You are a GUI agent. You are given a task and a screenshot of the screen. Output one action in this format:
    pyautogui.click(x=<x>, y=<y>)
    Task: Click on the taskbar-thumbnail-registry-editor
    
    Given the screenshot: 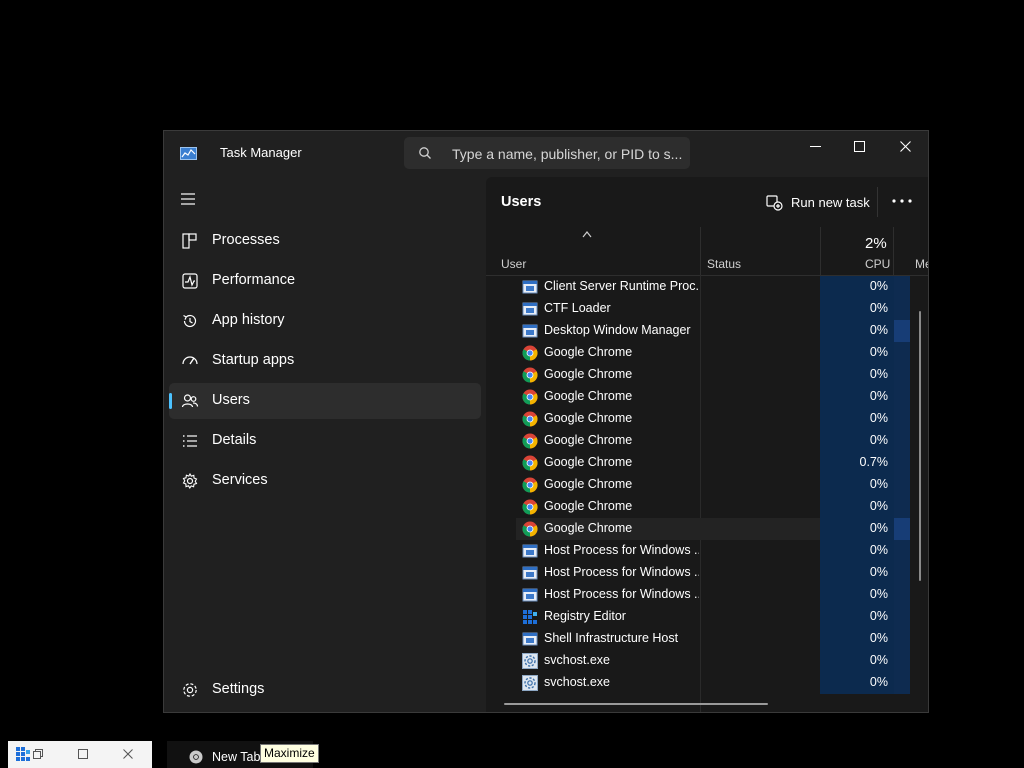 What is the action you would take?
    pyautogui.click(x=80, y=754)
    